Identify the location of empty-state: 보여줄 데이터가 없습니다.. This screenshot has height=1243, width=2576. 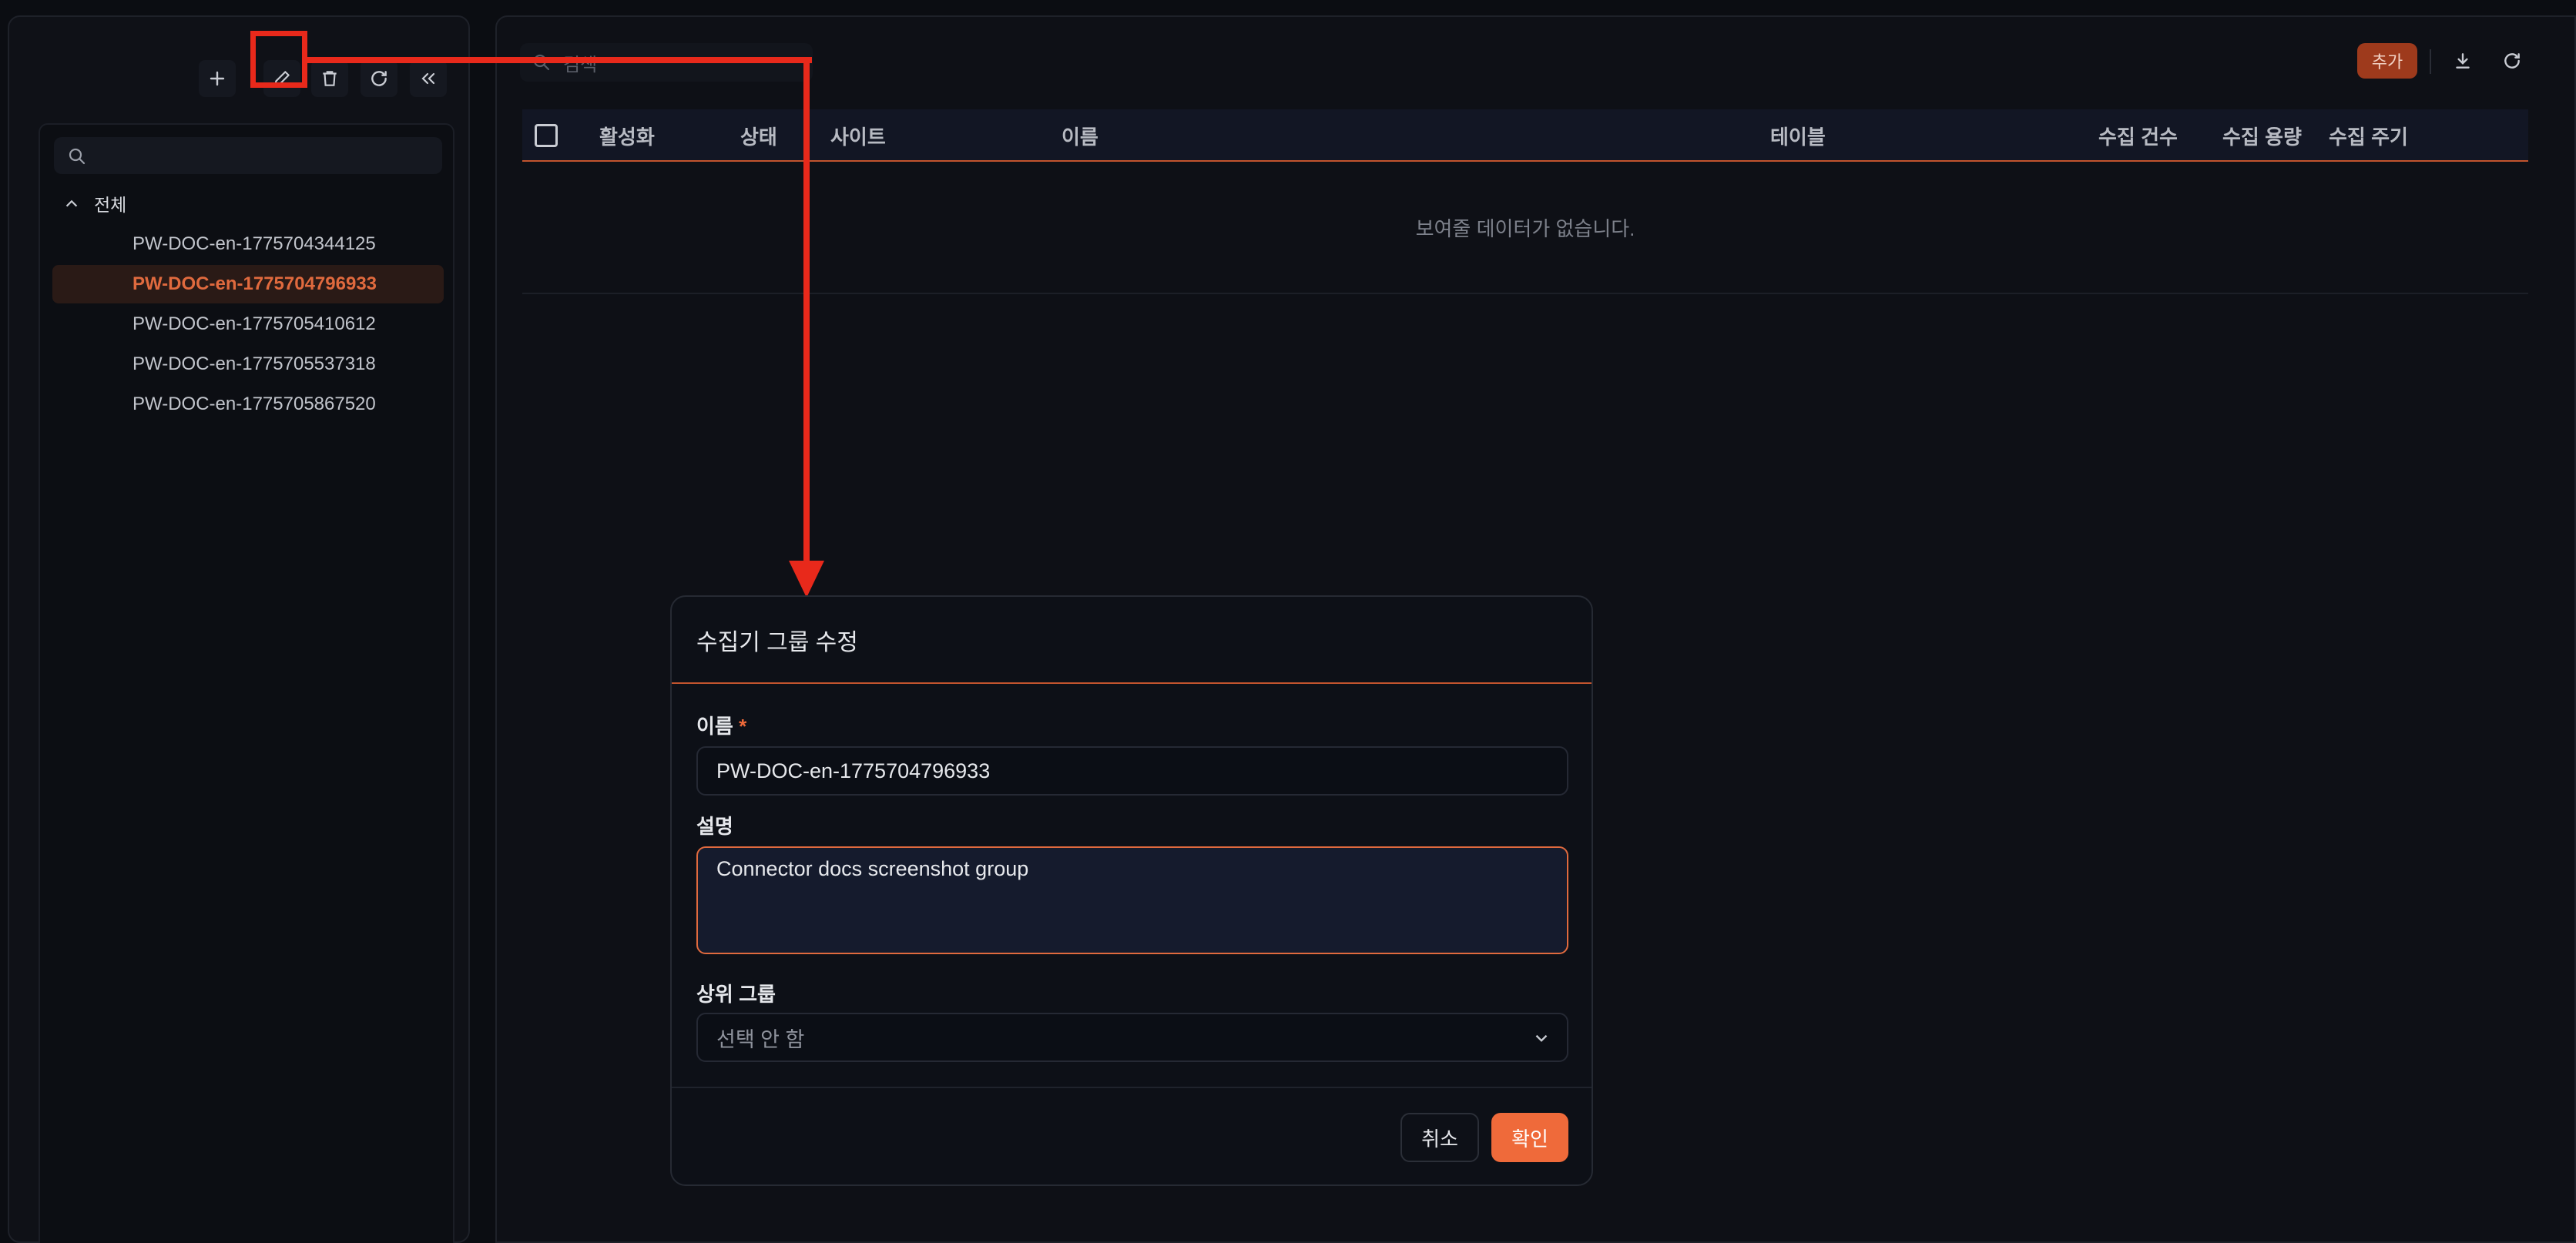
(1525, 228).